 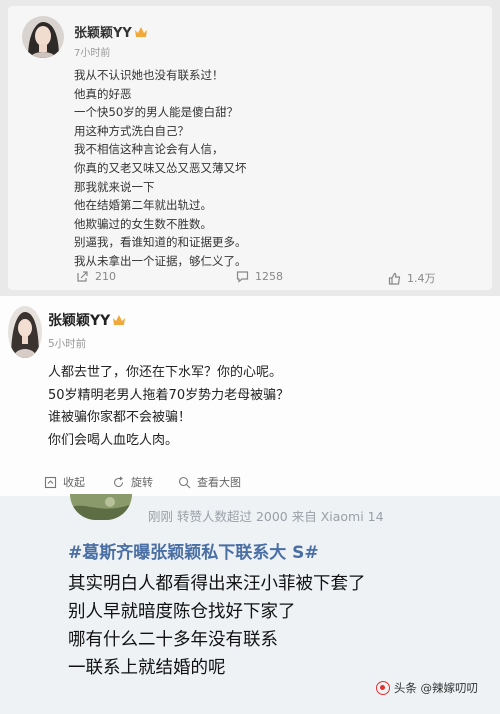 What do you see at coordinates (421, 278) in the screenshot?
I see `like-count: 1.4万` at bounding box center [421, 278].